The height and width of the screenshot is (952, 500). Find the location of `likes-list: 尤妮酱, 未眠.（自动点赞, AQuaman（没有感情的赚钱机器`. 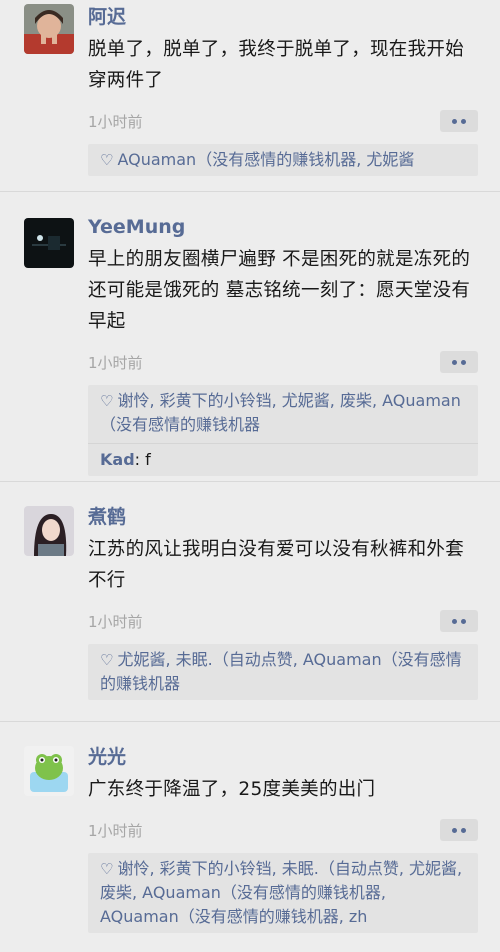

likes-list: 尤妮酱, 未眠.（自动点赞, AQuaman（没有感情的赚钱机器 is located at coordinates (281, 671).